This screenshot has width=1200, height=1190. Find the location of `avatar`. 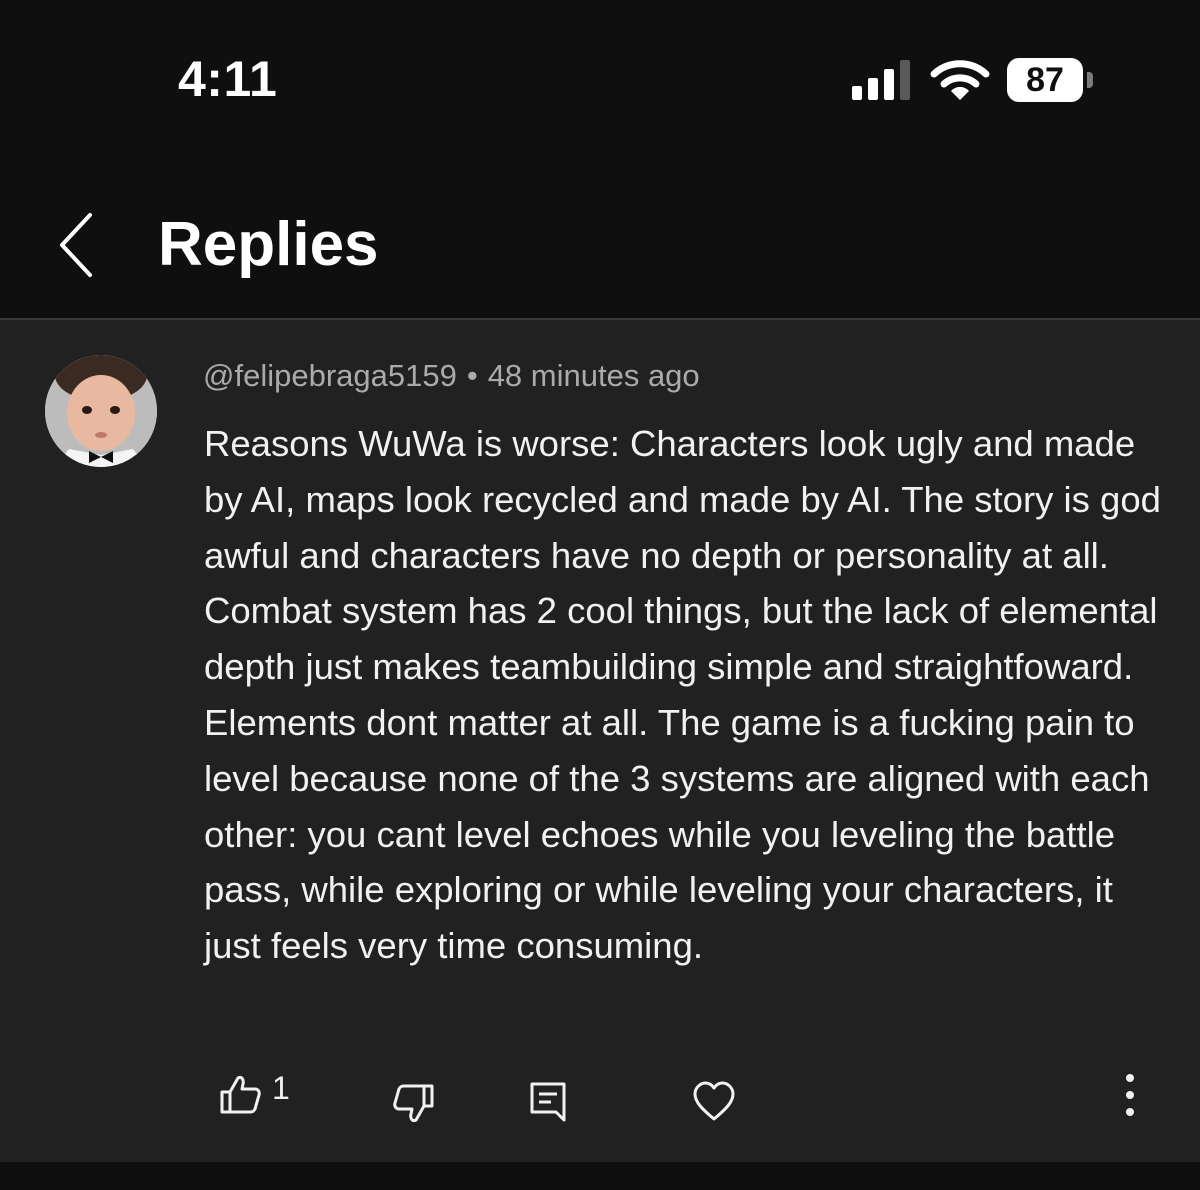

avatar is located at coordinates (101, 411).